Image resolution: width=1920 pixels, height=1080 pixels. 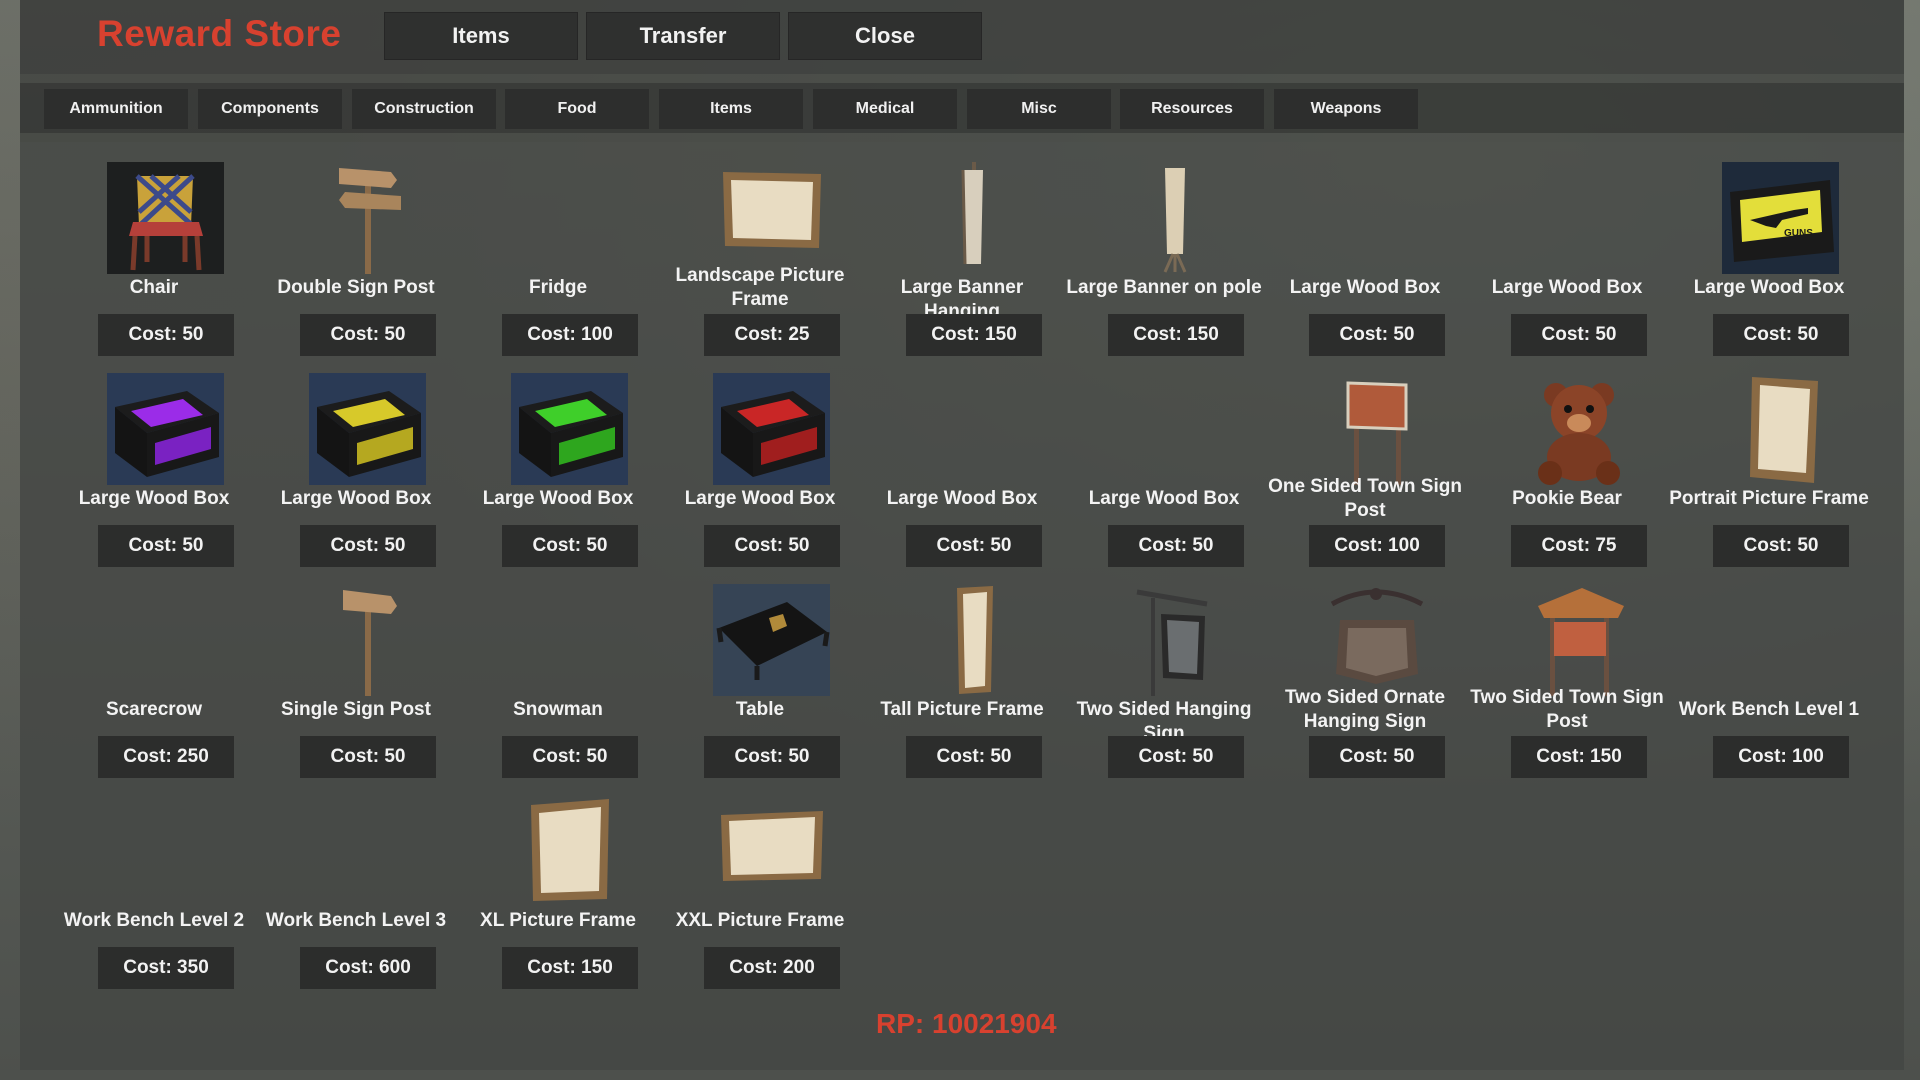 I want to click on teddy-bear-icon, so click(x=1578, y=429).